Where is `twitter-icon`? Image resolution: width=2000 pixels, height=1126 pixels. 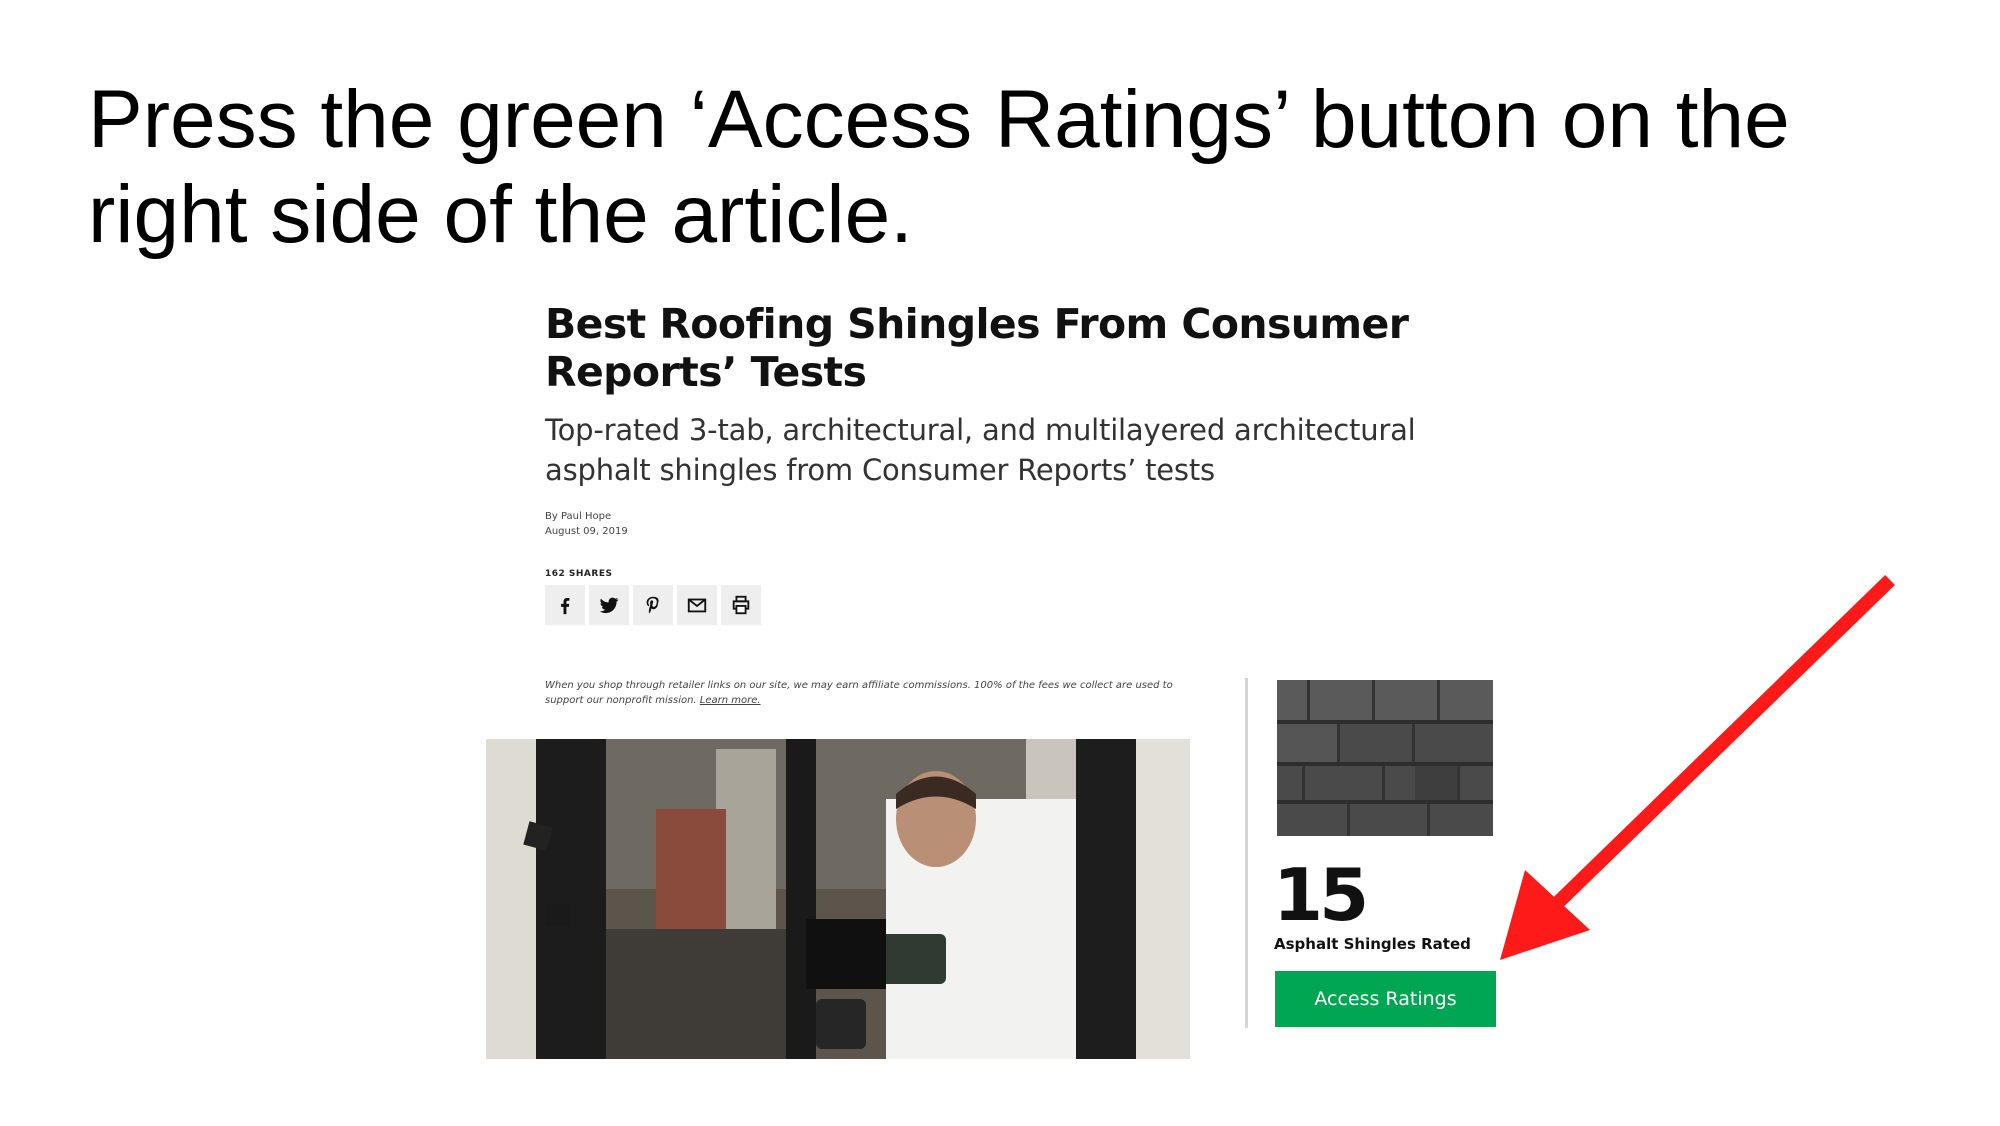
twitter-icon is located at coordinates (609, 605).